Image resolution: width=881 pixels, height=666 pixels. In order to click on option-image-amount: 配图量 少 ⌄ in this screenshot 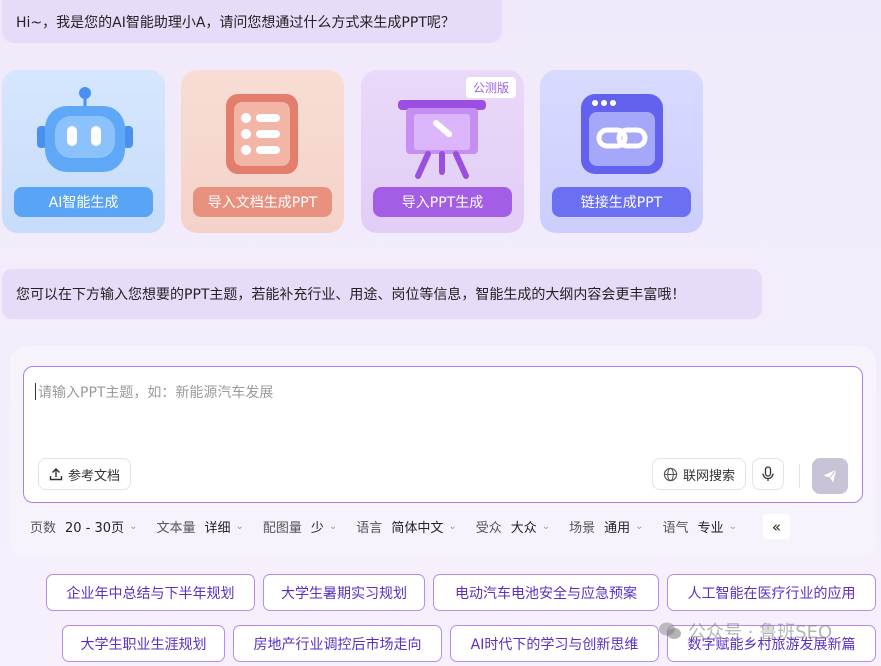, I will do `click(300, 526)`.